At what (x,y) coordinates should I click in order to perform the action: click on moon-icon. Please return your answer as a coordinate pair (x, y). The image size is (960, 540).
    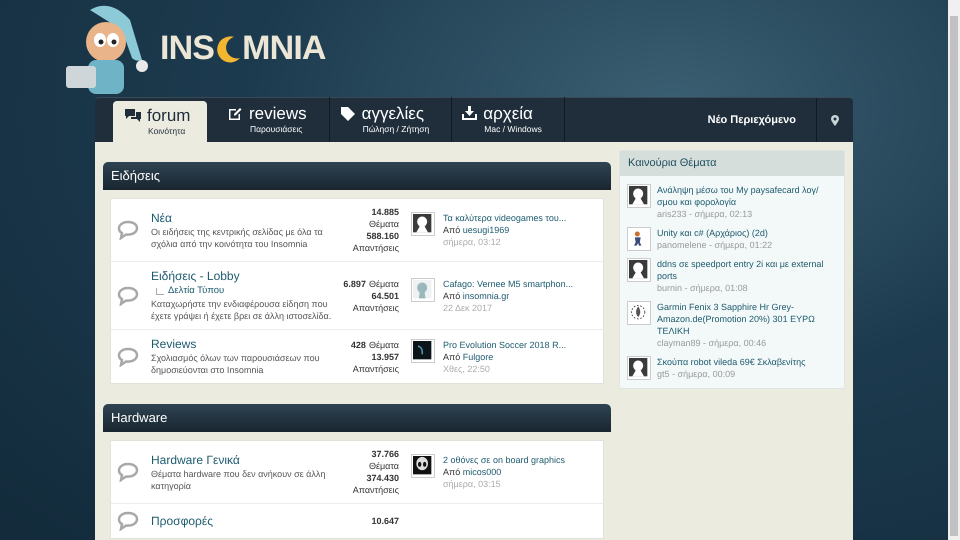
    Looking at the image, I should click on (228, 49).